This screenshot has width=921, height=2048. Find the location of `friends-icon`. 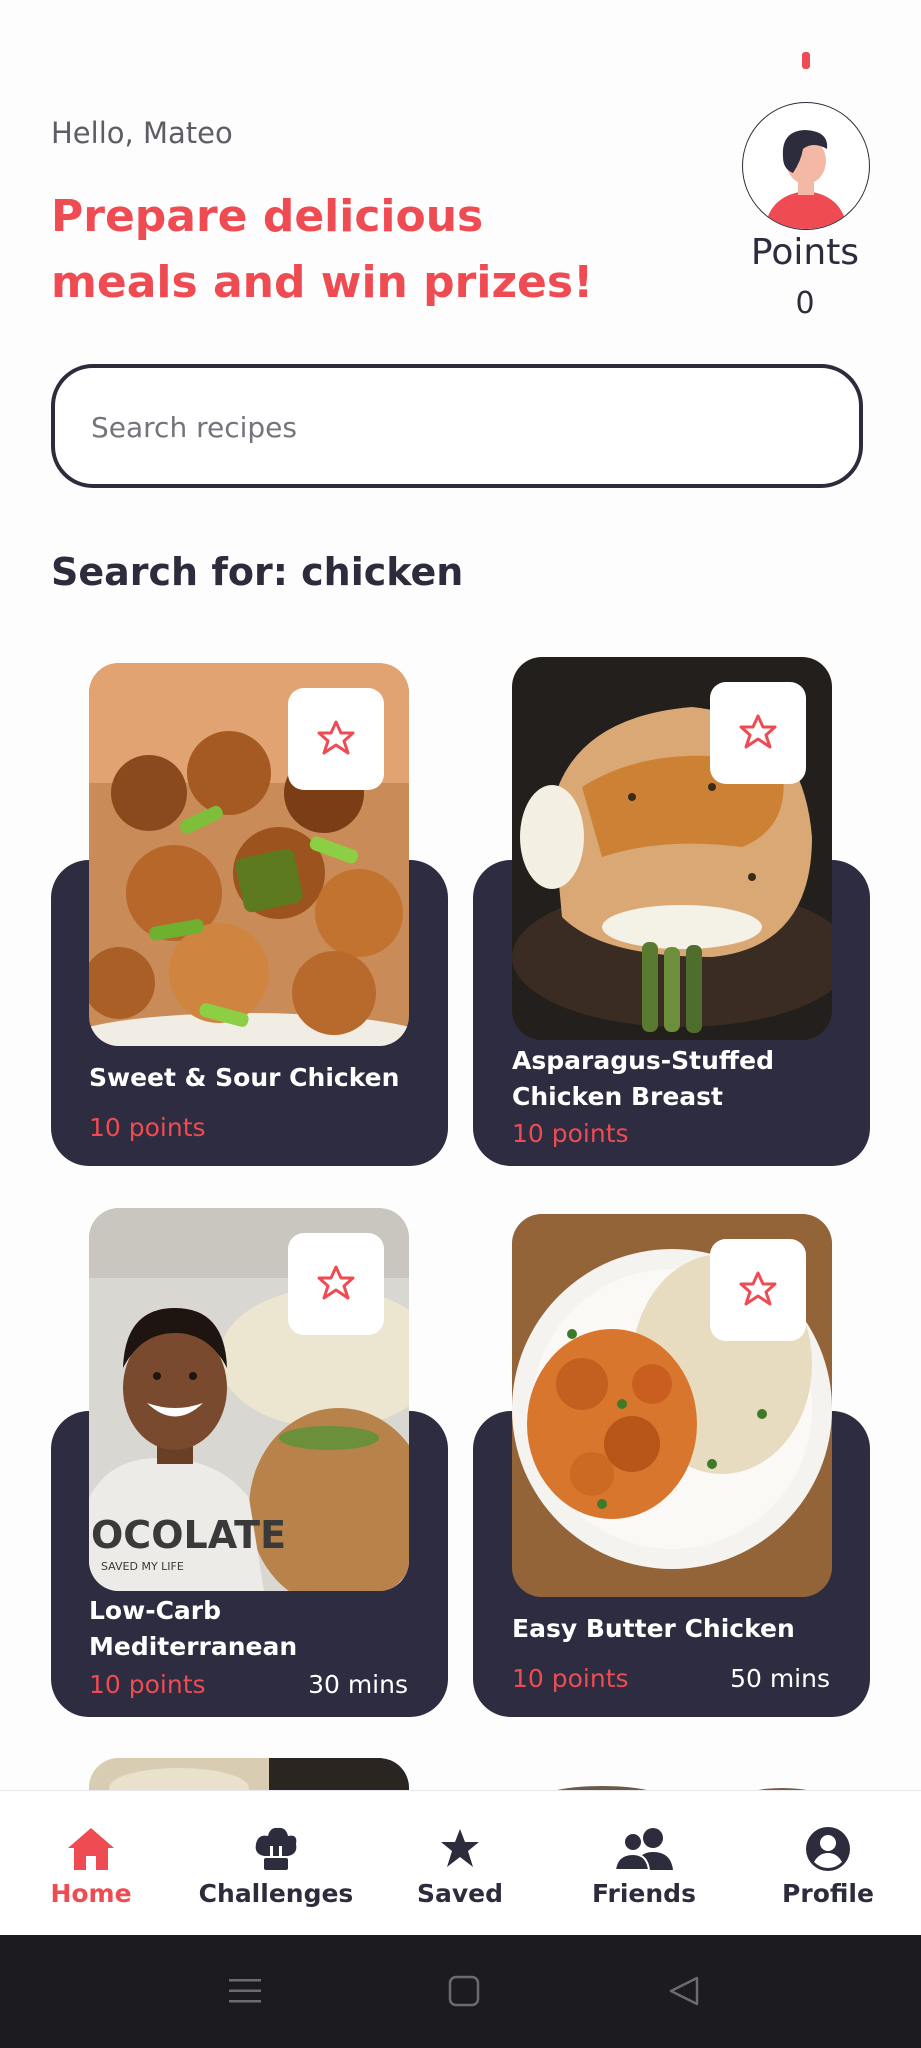

friends-icon is located at coordinates (643, 1849).